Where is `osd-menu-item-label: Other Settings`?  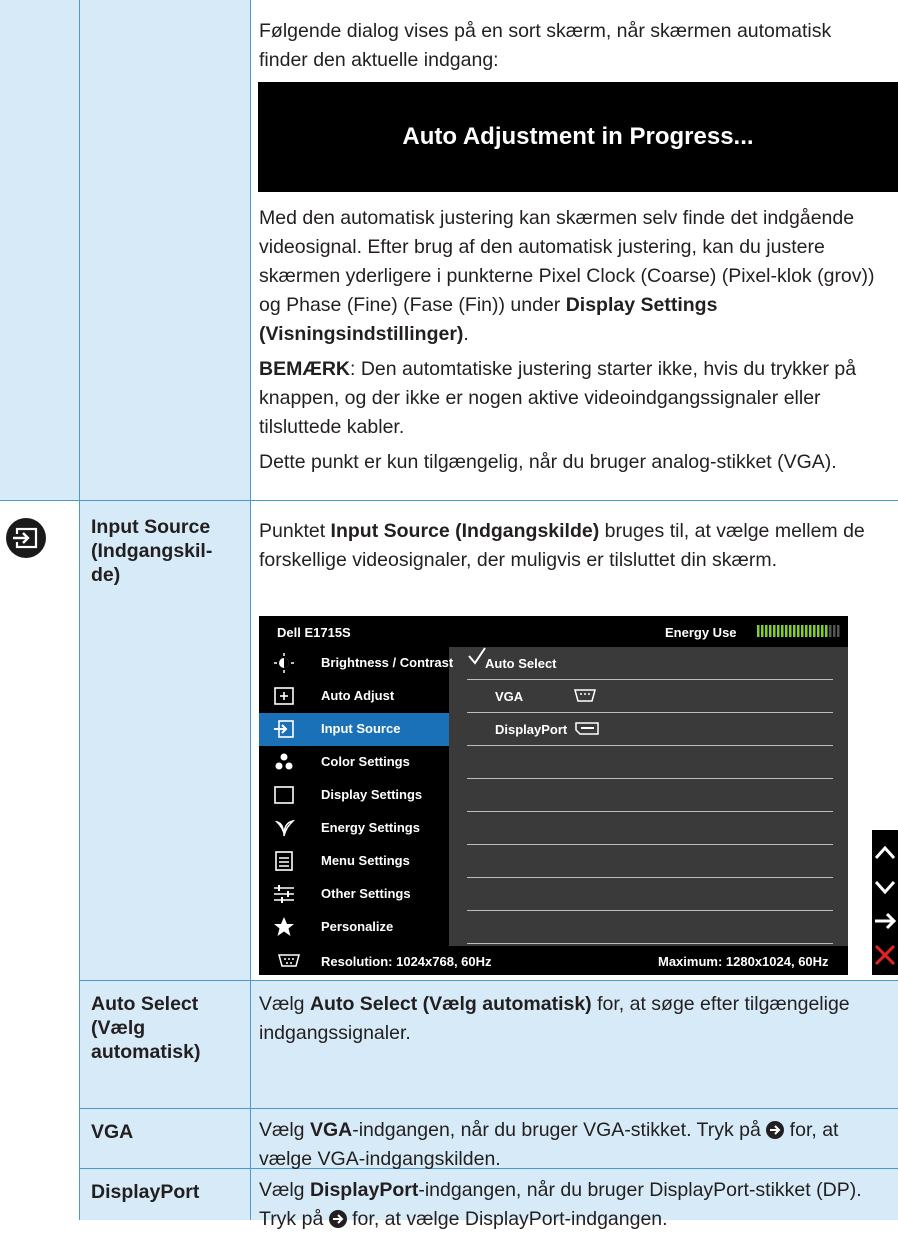
osd-menu-item-label: Other Settings is located at coordinates (366, 893).